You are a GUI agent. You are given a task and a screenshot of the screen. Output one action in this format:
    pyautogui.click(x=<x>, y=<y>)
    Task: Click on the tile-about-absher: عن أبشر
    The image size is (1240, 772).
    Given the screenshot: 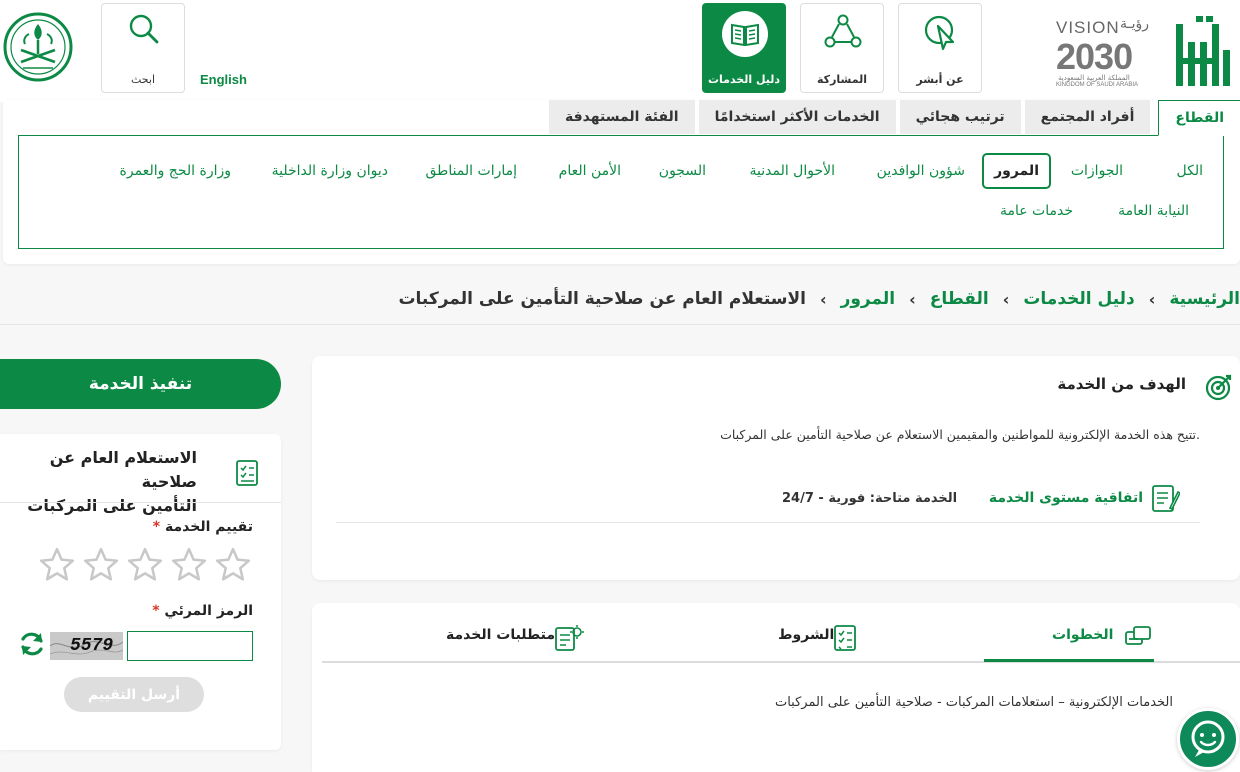 What is the action you would take?
    pyautogui.click(x=940, y=48)
    